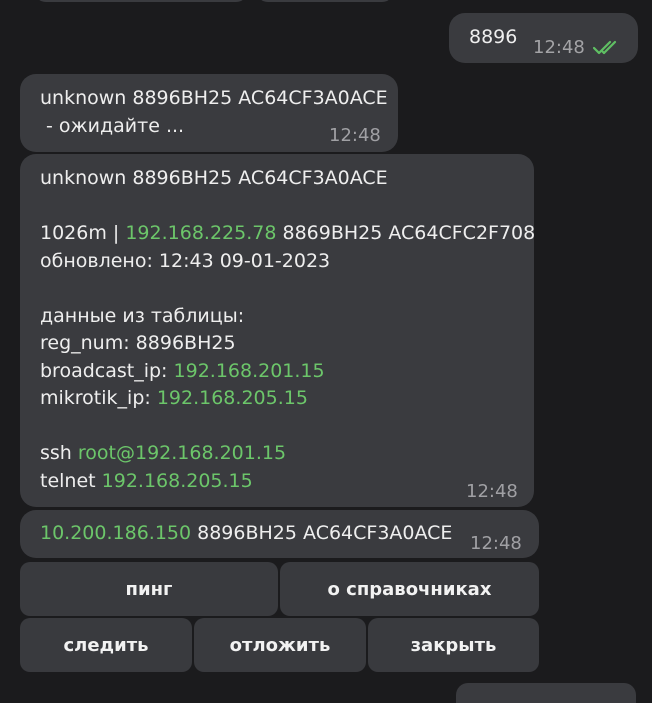  What do you see at coordinates (409, 589) in the screenshot?
I see `about-directories-button: о справочниках` at bounding box center [409, 589].